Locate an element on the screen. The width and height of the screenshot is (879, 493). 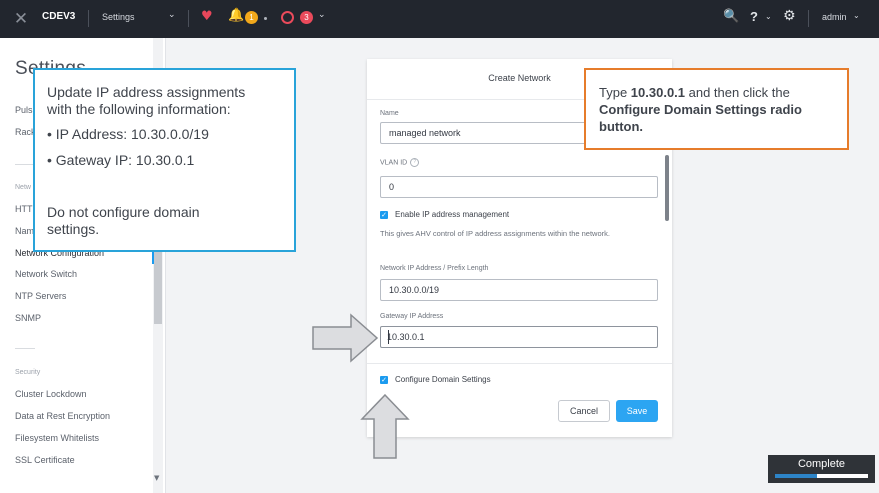
sidebar-scrollbar-thumb is located at coordinates (158, 284).